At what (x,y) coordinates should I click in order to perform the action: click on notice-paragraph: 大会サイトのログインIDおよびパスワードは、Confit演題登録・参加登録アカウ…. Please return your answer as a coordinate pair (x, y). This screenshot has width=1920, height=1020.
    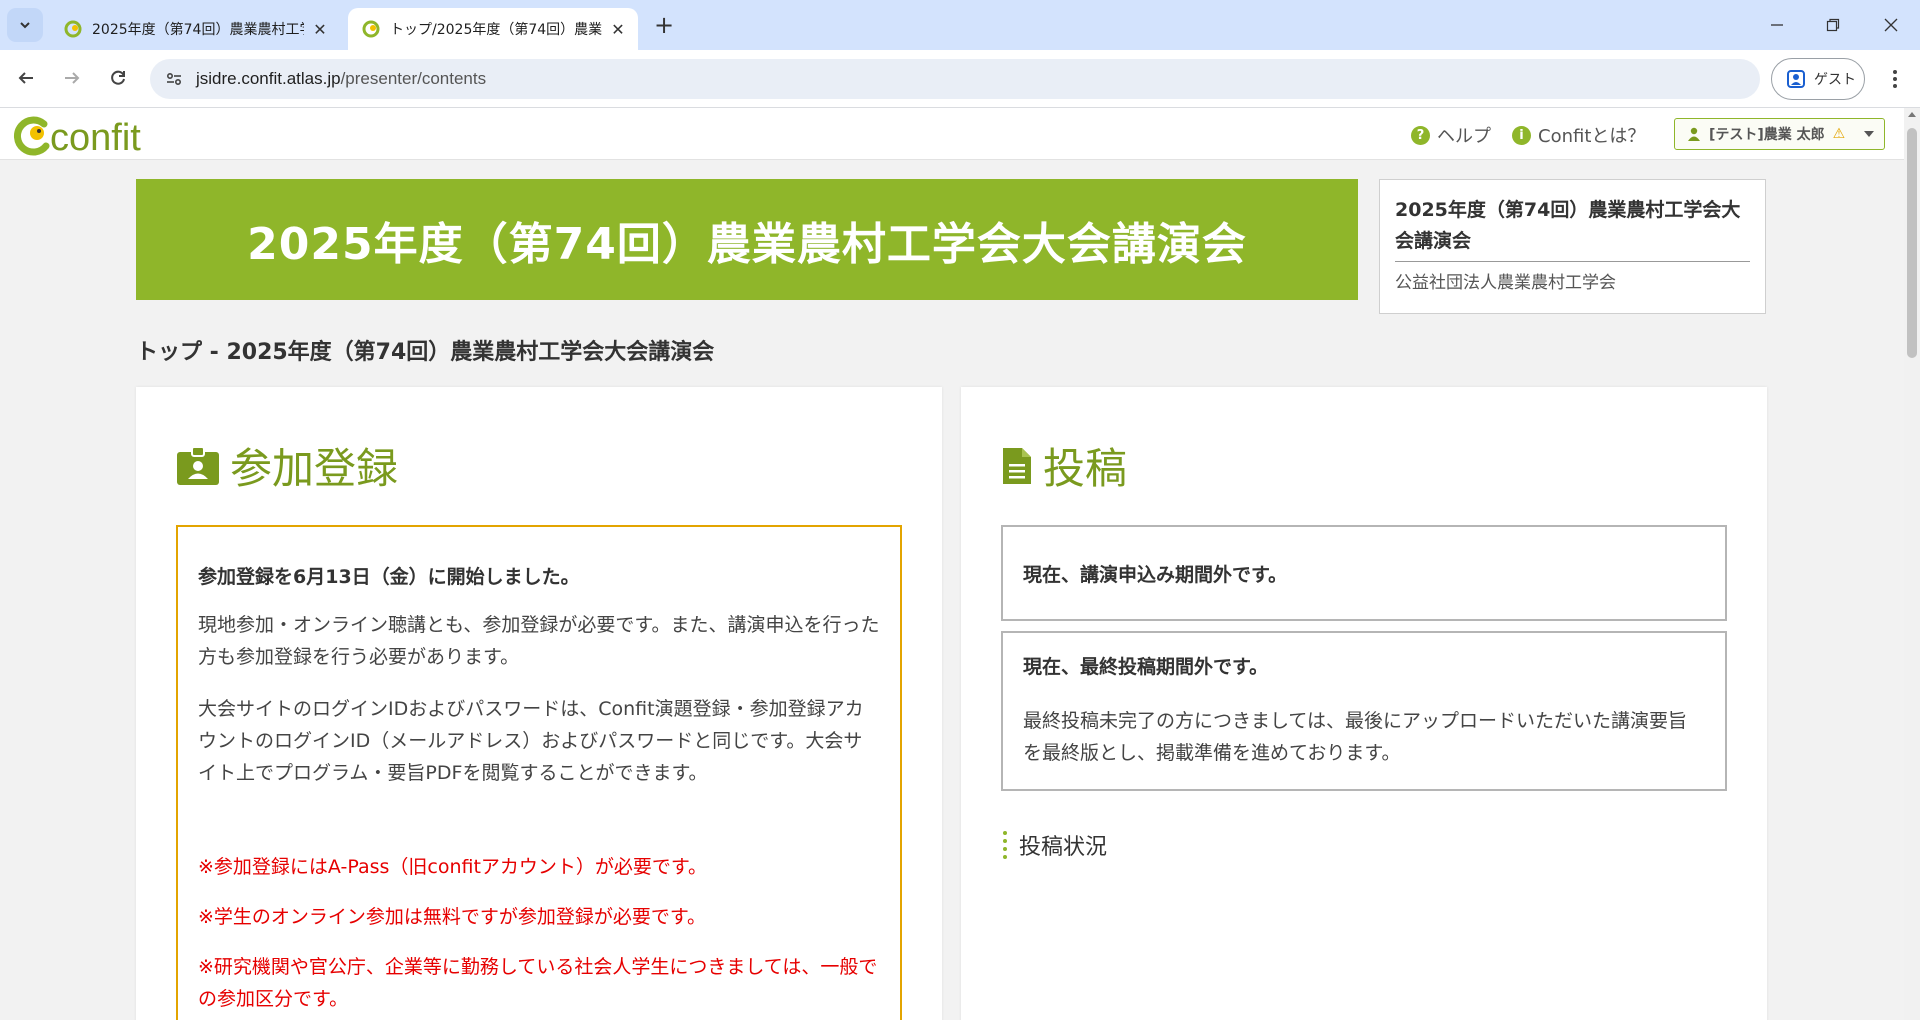
    Looking at the image, I should click on (531, 741).